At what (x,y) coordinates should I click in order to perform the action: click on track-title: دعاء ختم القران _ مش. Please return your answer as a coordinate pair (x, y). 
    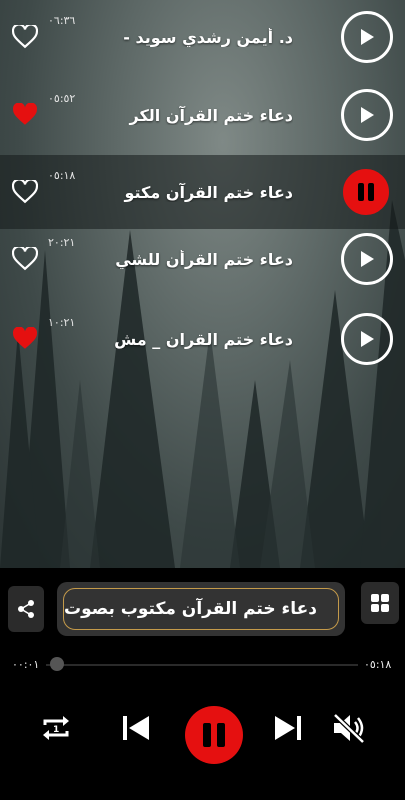
    Looking at the image, I should click on (198, 339).